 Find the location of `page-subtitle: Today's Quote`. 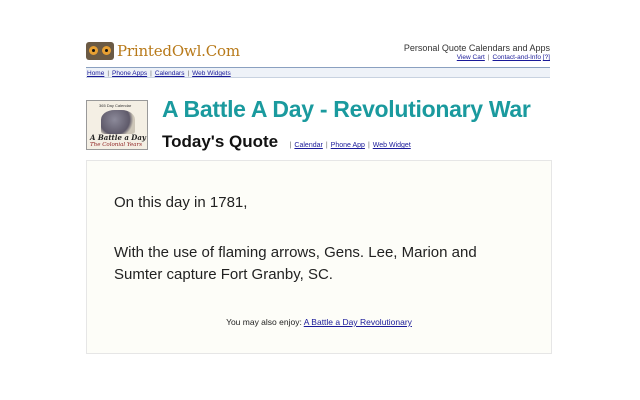

page-subtitle: Today's Quote is located at coordinates (220, 141).